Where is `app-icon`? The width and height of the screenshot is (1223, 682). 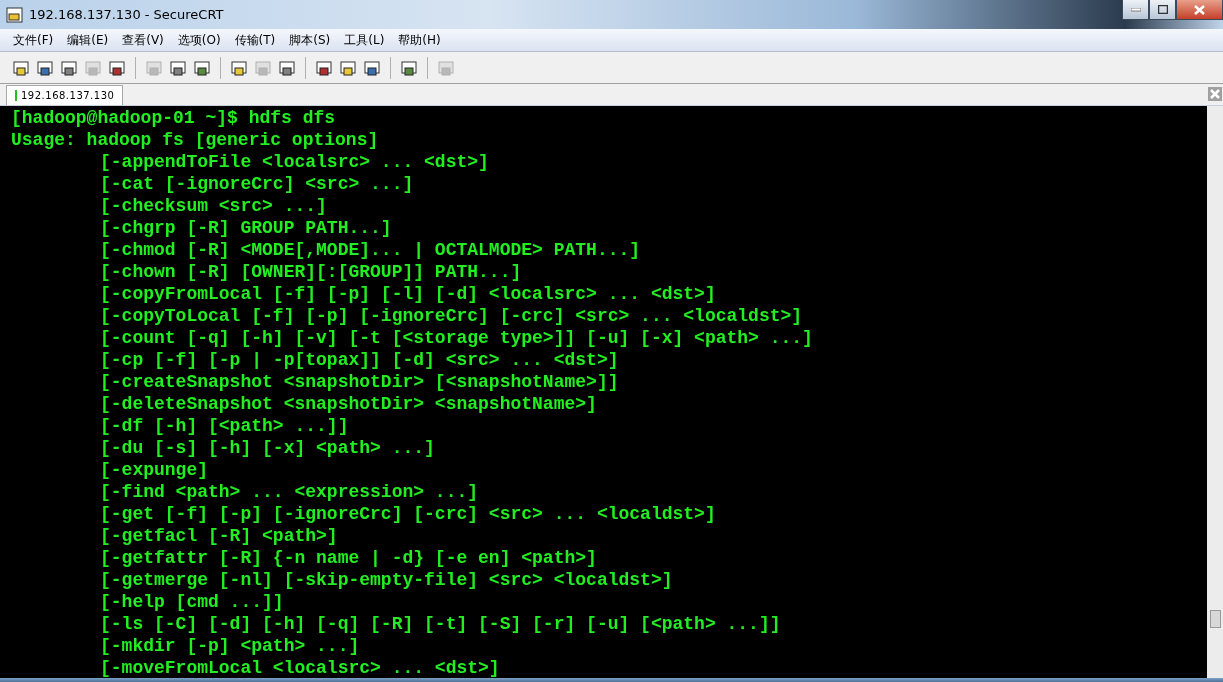 app-icon is located at coordinates (14, 14).